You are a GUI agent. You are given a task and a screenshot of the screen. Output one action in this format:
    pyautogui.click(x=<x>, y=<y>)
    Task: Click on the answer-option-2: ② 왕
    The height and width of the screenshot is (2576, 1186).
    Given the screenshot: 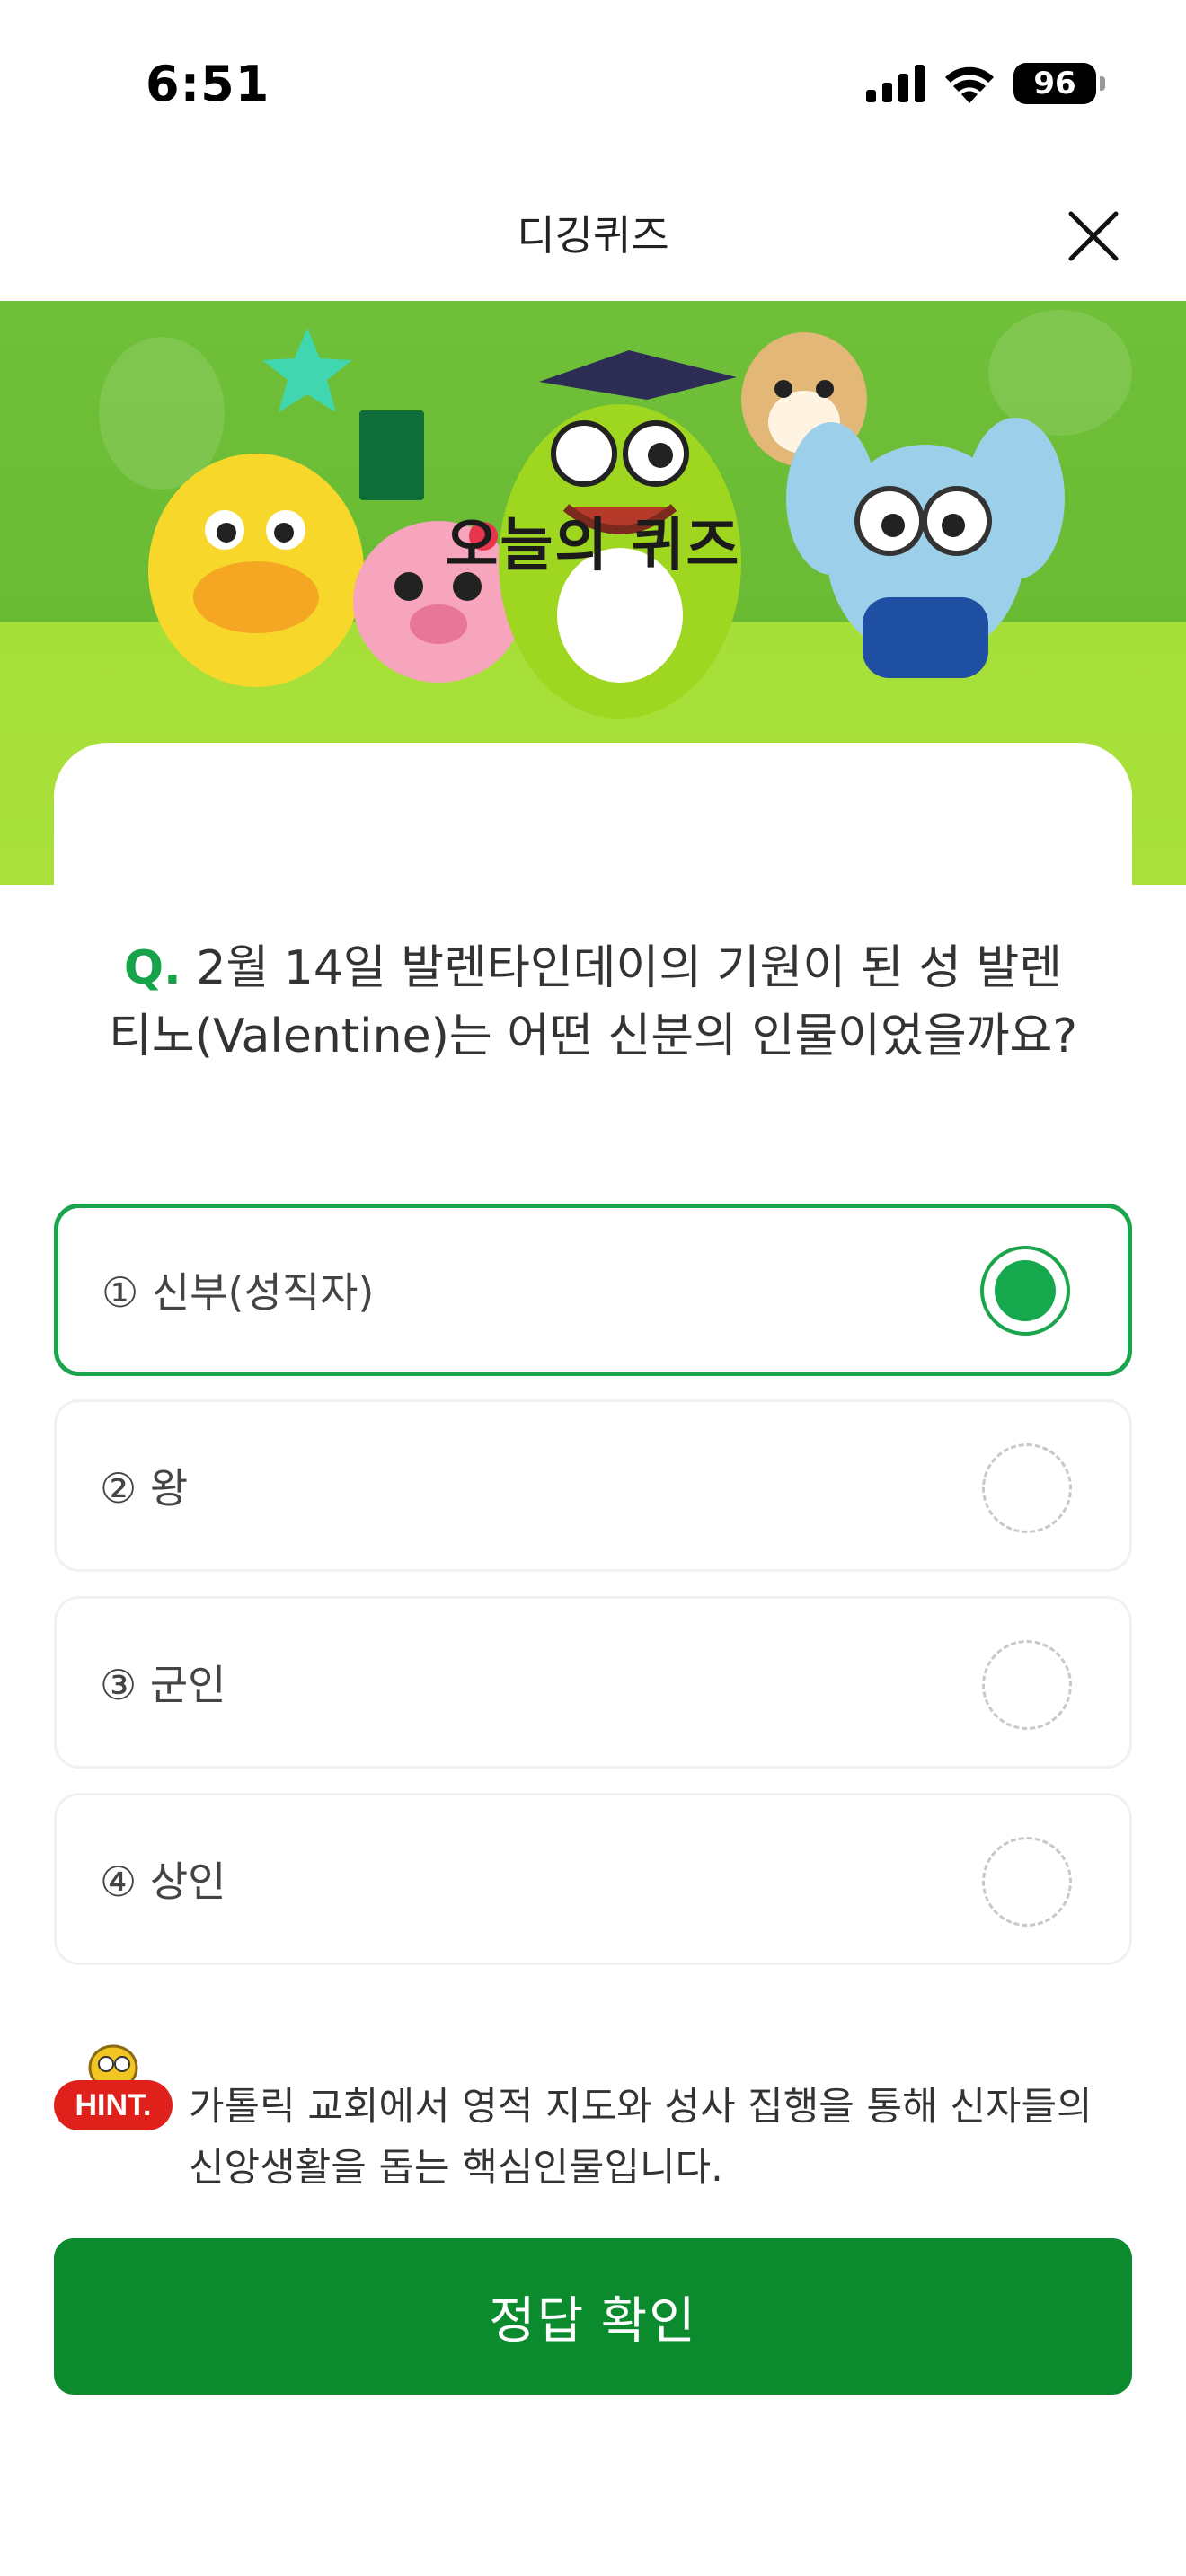 What is the action you would take?
    pyautogui.click(x=593, y=1485)
    